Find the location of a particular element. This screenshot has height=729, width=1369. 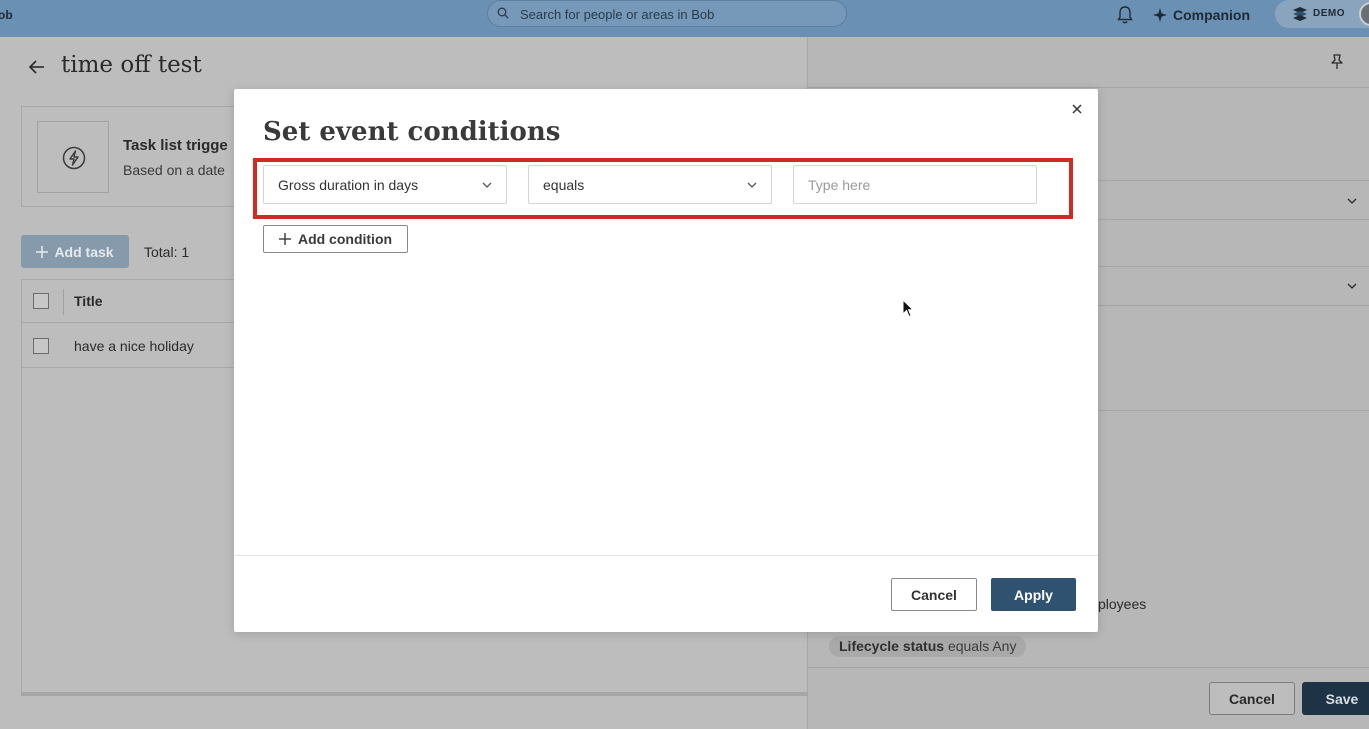

trigger-subtitle: Based on a date is located at coordinates (174, 170).